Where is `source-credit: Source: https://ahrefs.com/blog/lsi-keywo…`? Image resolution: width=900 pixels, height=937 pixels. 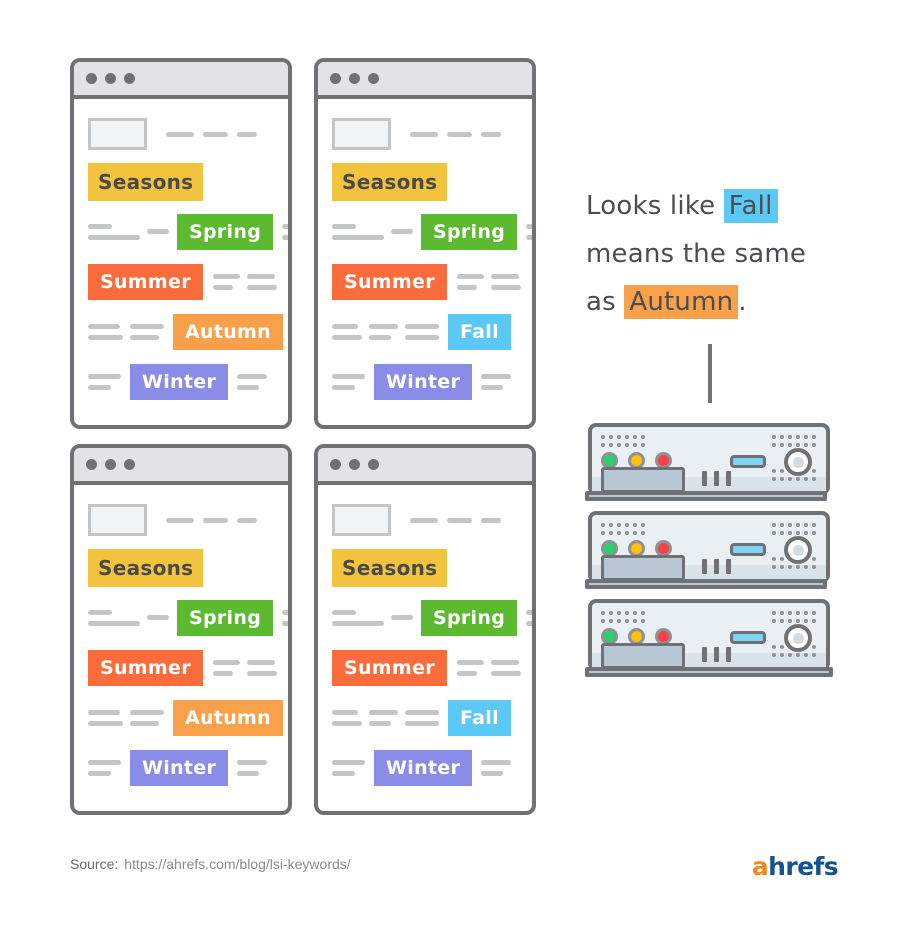 source-credit: Source: https://ahrefs.com/blog/lsi-keywo… is located at coordinates (210, 864).